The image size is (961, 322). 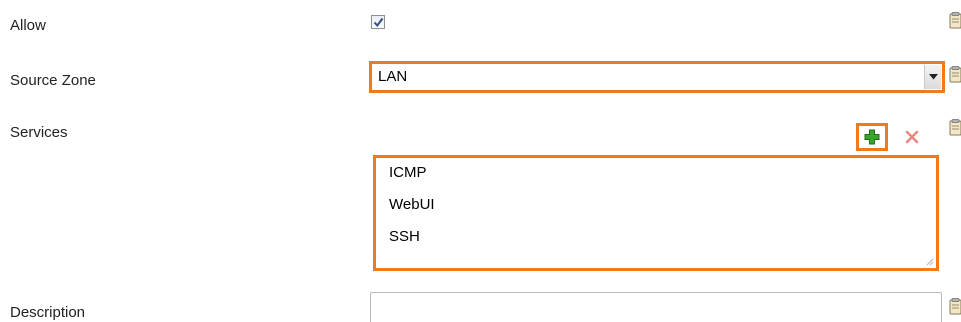 I want to click on chevron-down-icon, so click(x=933, y=77).